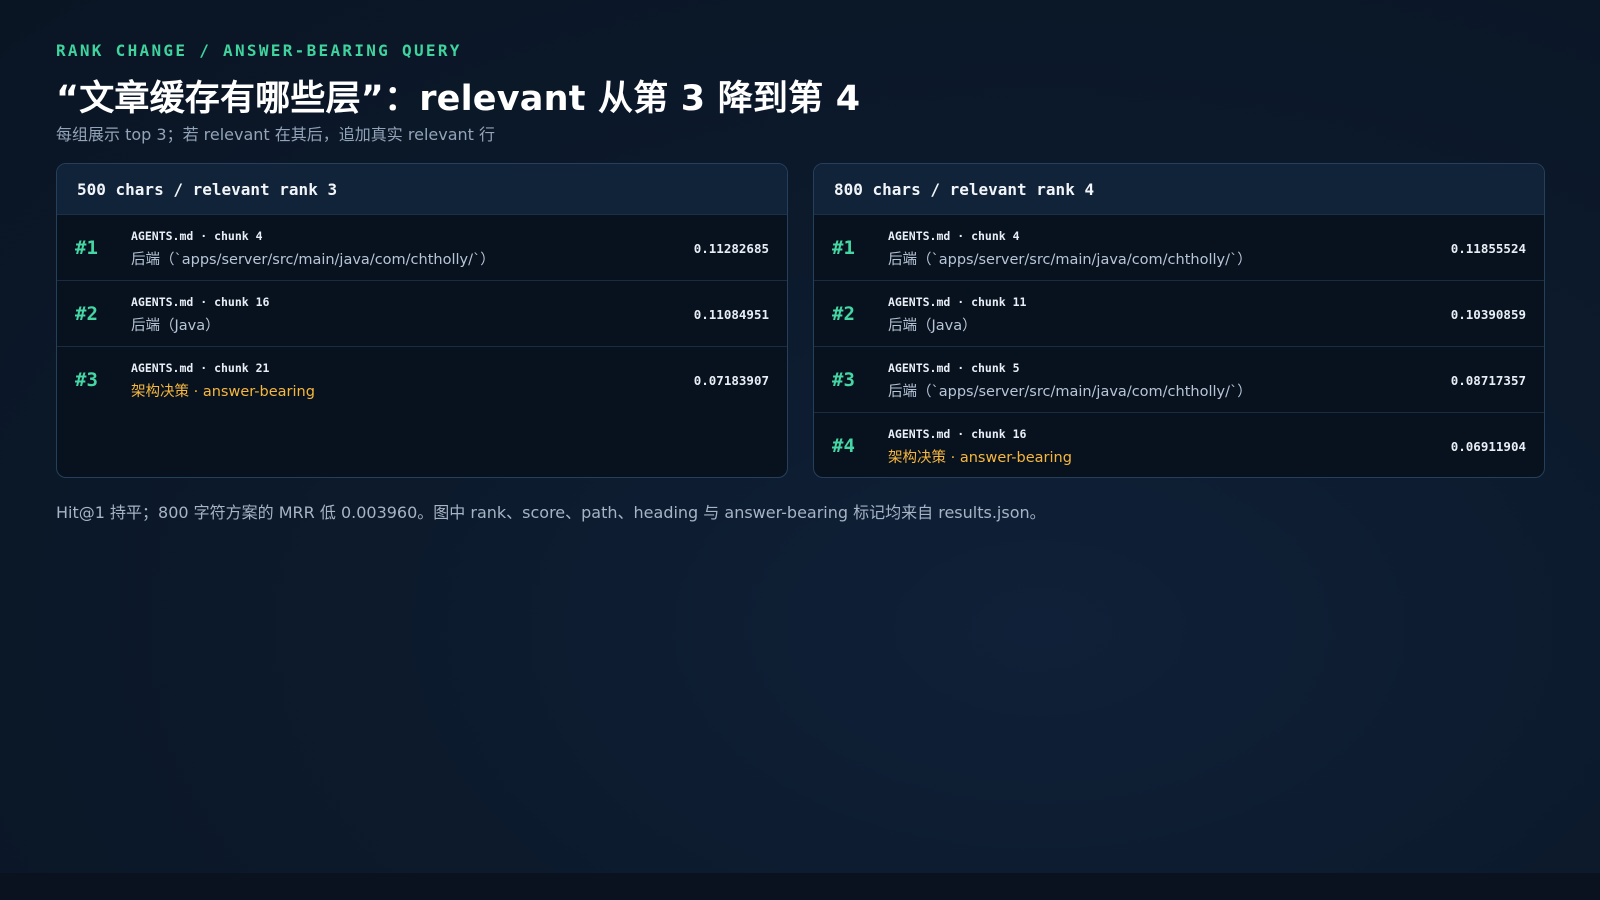  What do you see at coordinates (843, 446) in the screenshot?
I see `rank-label: #4` at bounding box center [843, 446].